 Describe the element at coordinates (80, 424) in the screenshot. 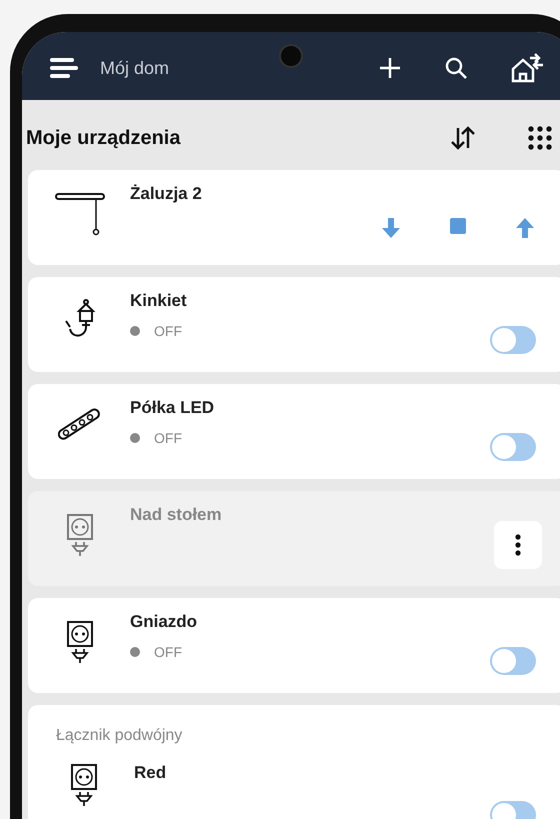

I see `led-strip-icon` at that location.